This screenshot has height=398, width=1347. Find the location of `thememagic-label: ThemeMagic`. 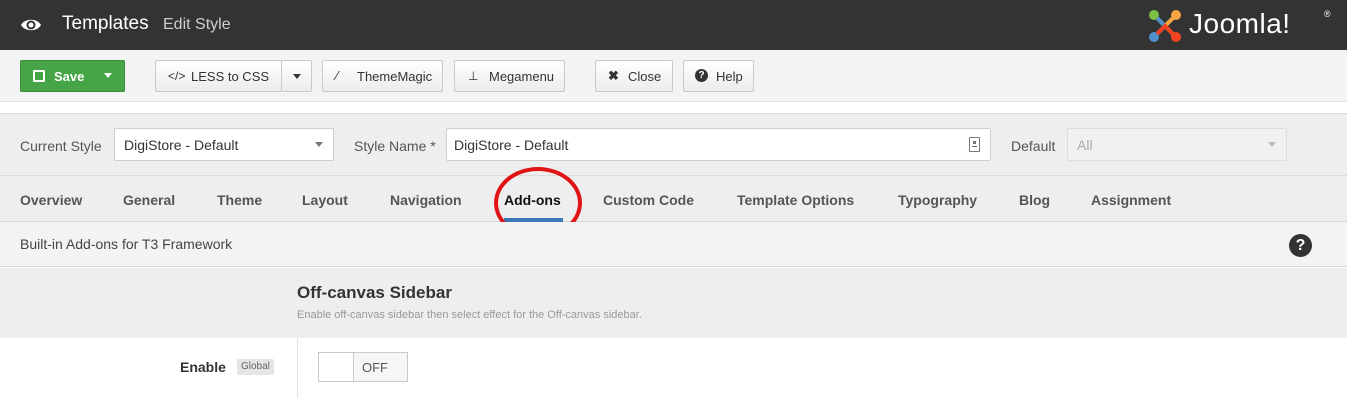

thememagic-label: ThemeMagic is located at coordinates (395, 76).